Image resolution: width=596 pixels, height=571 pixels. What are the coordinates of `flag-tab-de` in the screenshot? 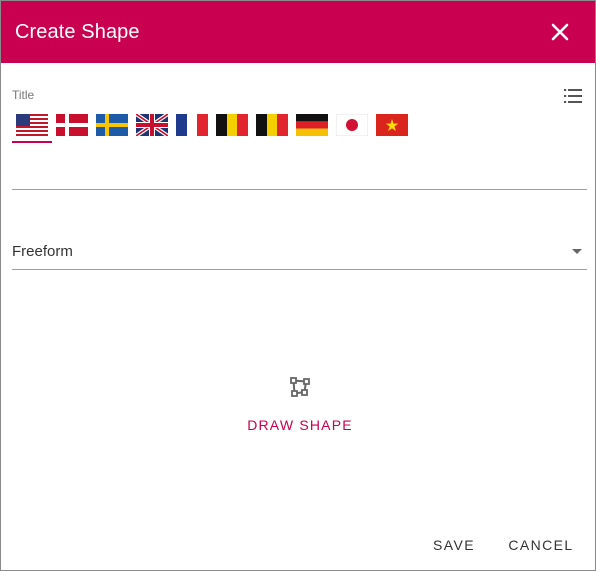 It's located at (312, 127).